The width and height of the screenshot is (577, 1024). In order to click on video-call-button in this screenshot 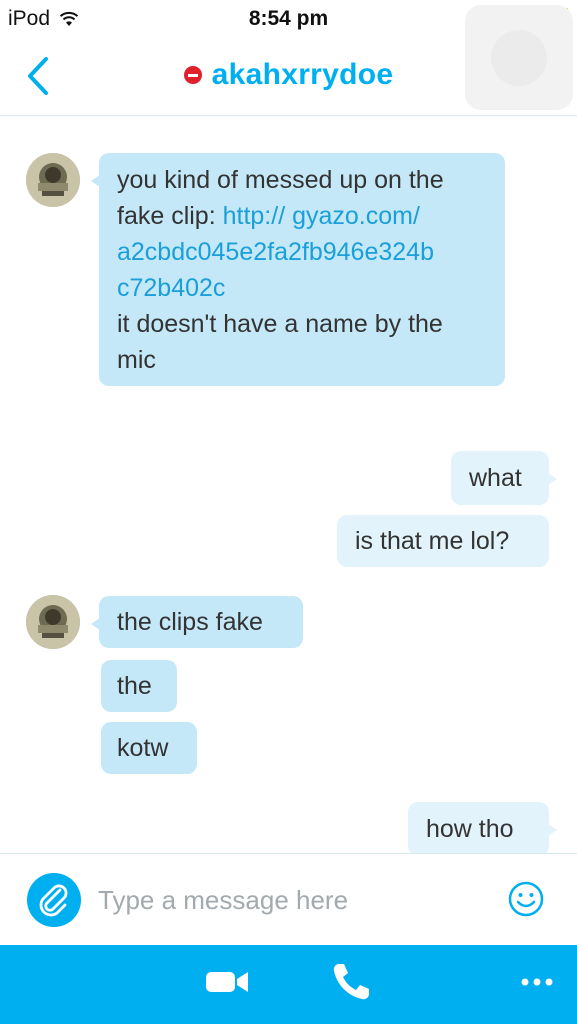, I will do `click(227, 984)`.